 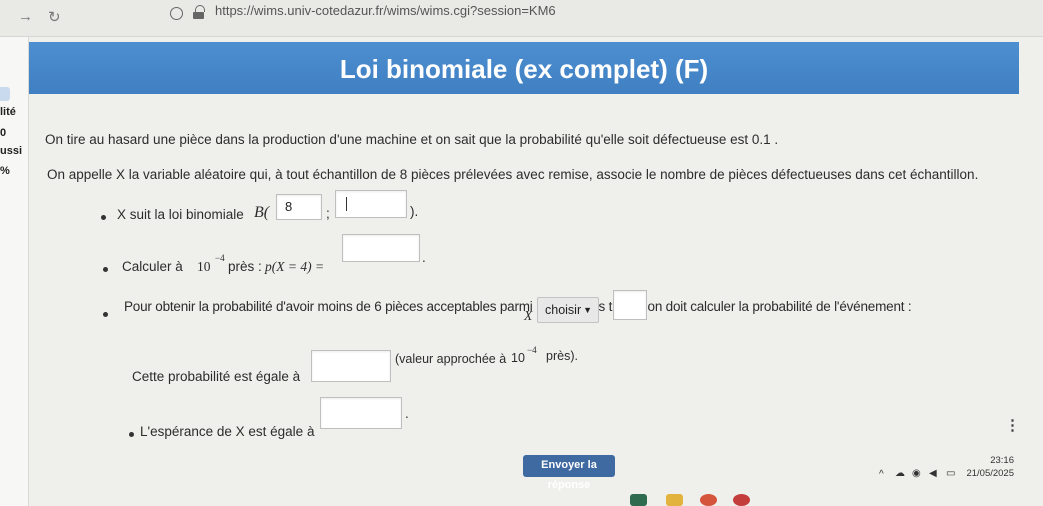 What do you see at coordinates (528, 315) in the screenshot?
I see `event-variable: X` at bounding box center [528, 315].